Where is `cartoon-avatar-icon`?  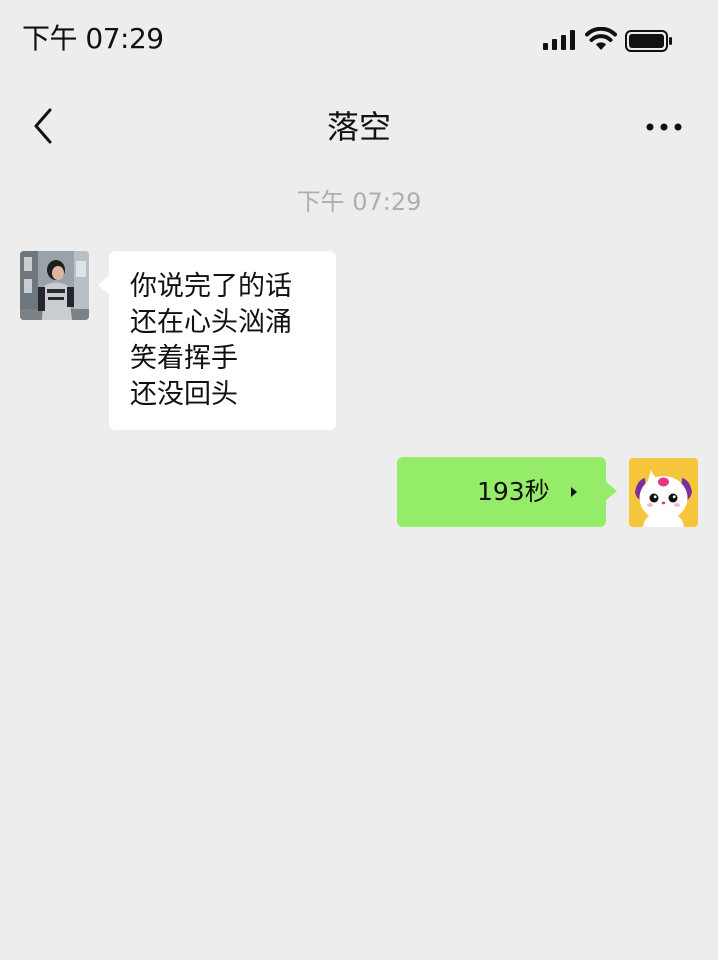
cartoon-avatar-icon is located at coordinates (663, 492).